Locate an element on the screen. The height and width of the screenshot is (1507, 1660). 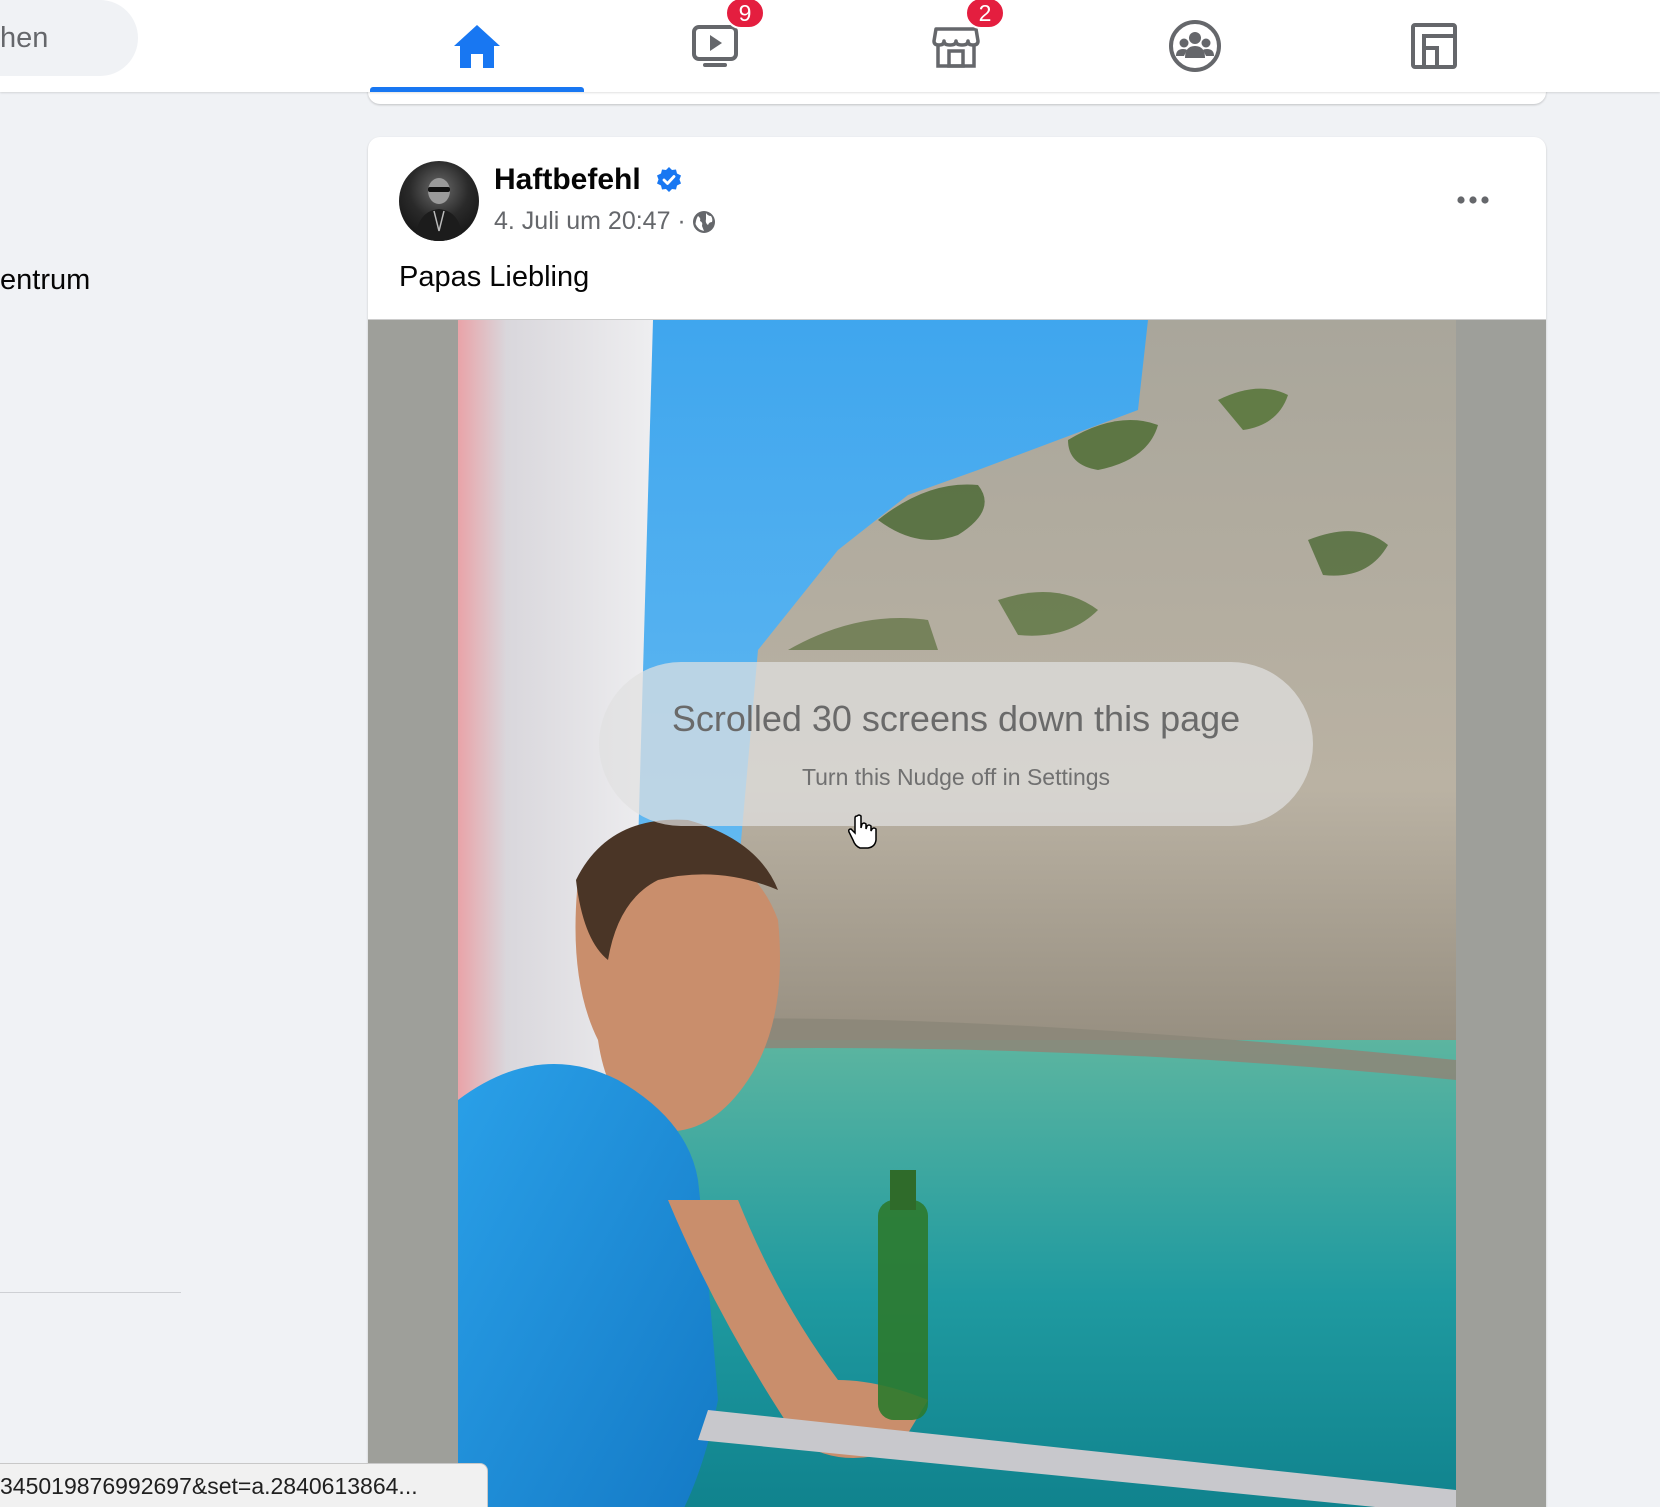
tab-marketplace: 2 is located at coordinates (956, 46).